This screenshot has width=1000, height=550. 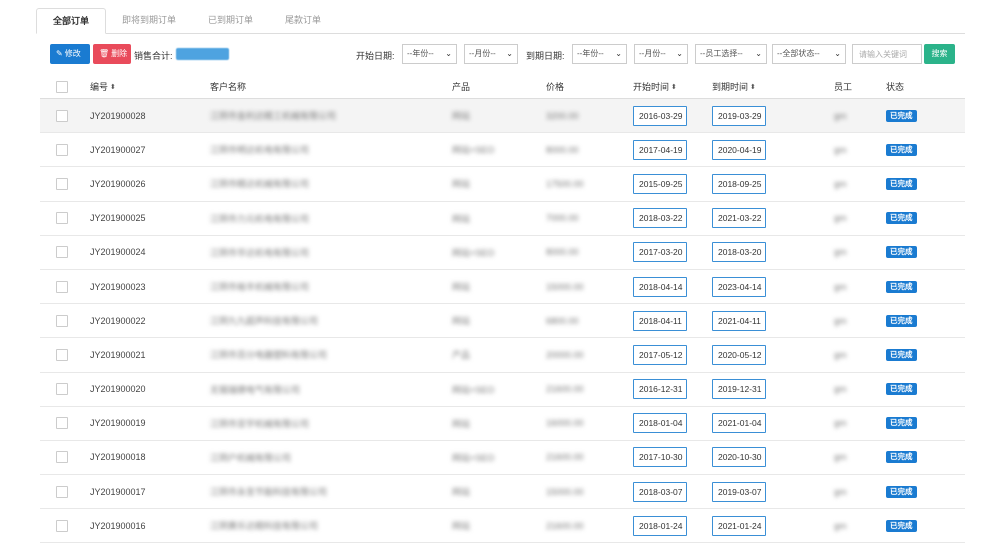 I want to click on start-year-select: --年份-- ⌄, so click(x=429, y=54).